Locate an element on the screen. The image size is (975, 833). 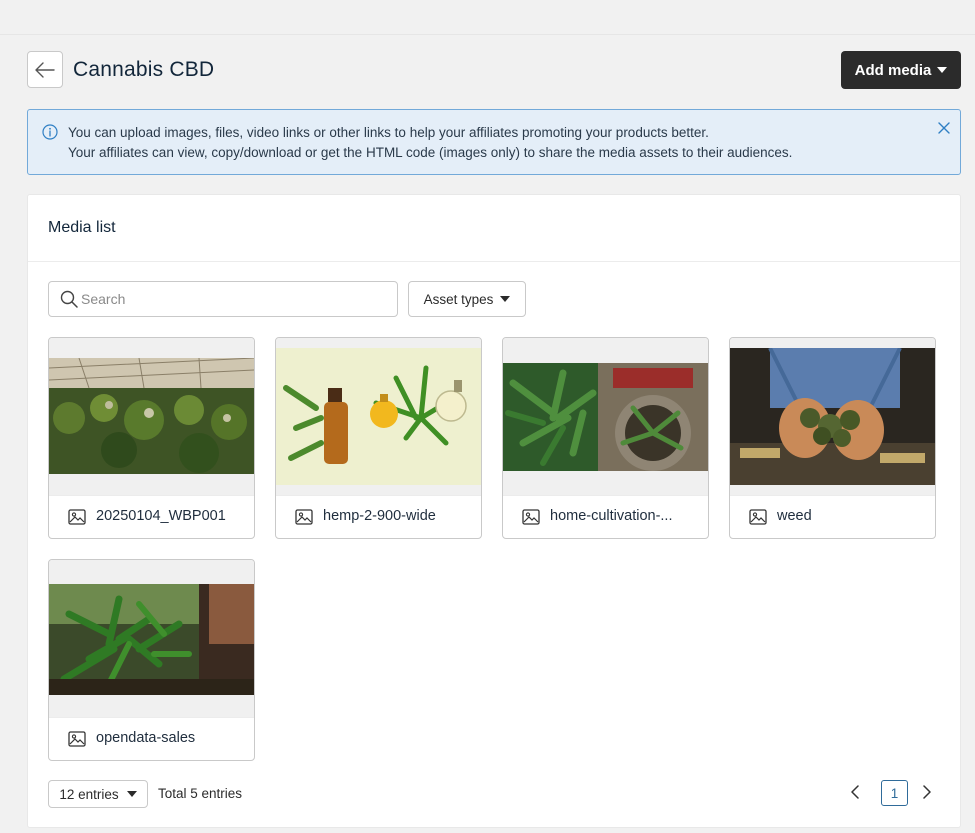
total-entries: Total 5 entries is located at coordinates (200, 793).